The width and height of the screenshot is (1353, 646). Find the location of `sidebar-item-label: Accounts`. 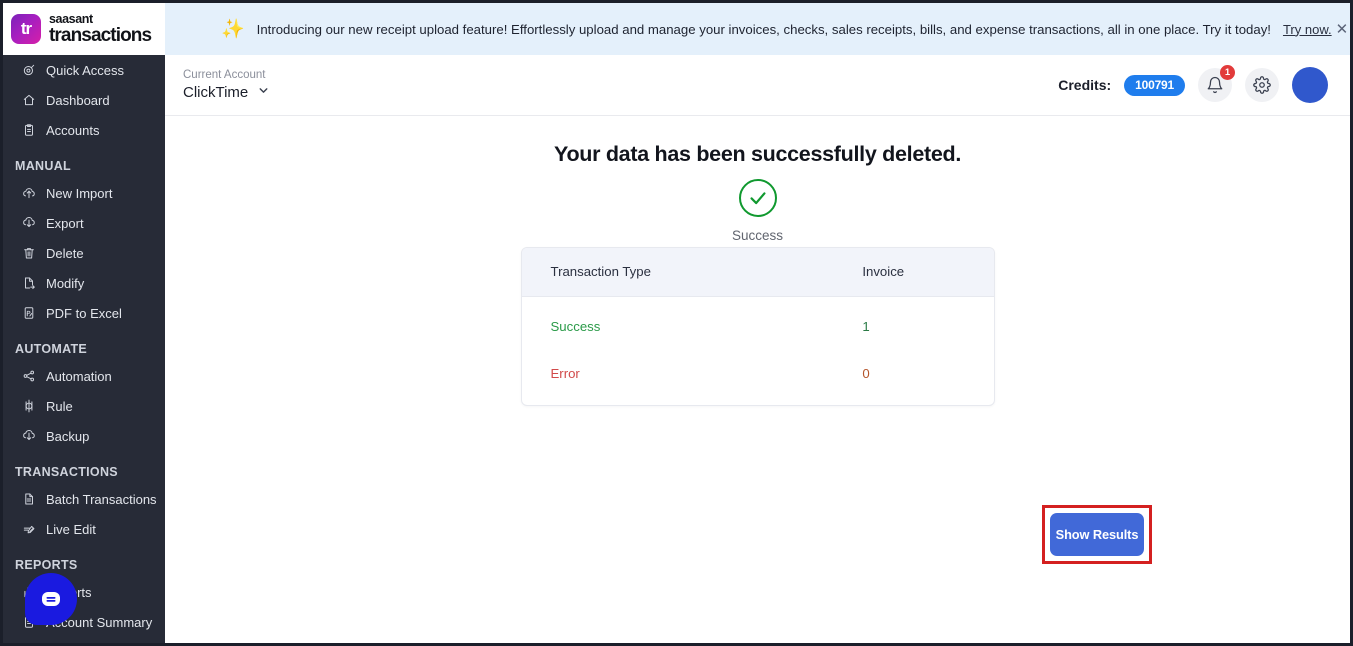

sidebar-item-label: Accounts is located at coordinates (73, 130).